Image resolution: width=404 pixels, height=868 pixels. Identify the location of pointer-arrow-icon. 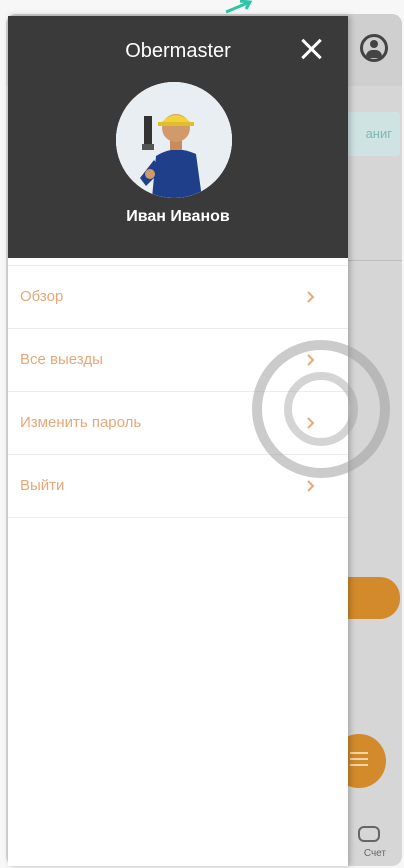
(239, 7).